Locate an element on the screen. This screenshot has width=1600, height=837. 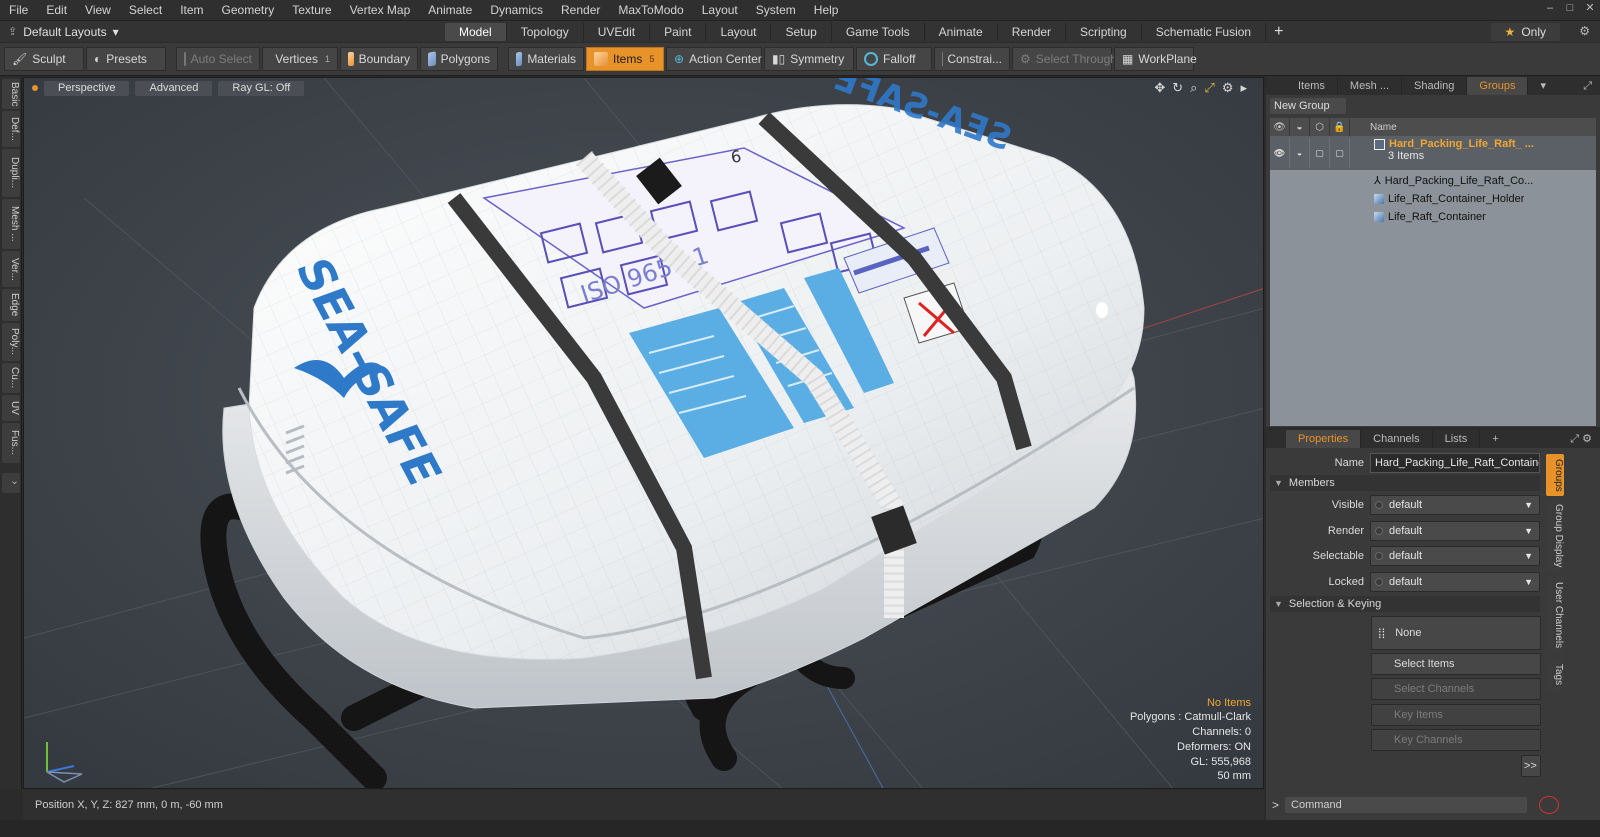
tab-basic: Basic is located at coordinates (11, 94).